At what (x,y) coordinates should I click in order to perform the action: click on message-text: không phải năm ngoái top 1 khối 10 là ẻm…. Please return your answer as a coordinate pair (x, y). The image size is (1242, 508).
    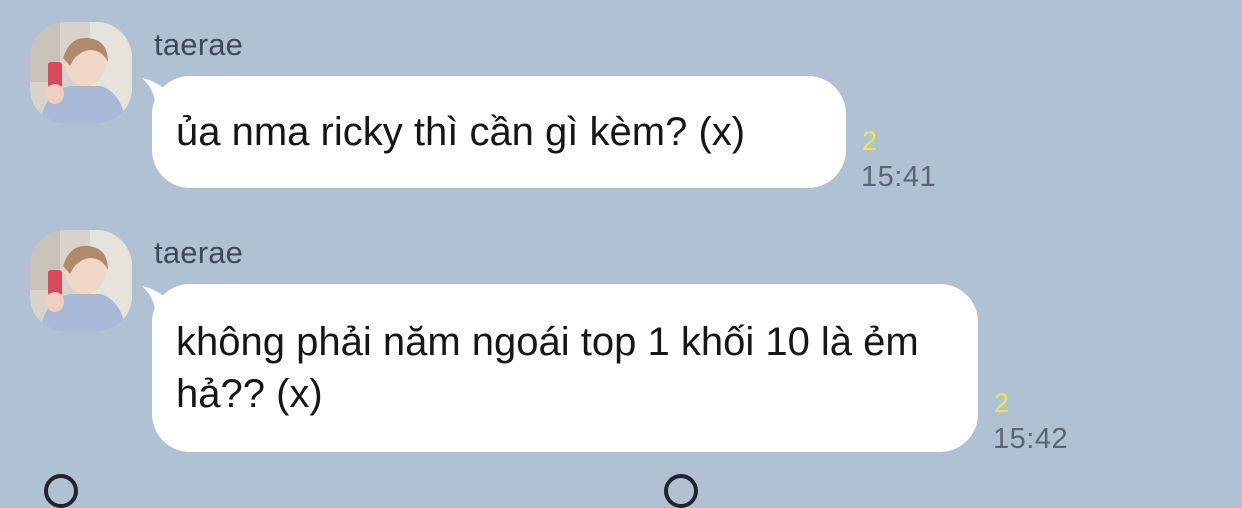
    Looking at the image, I should click on (547, 368).